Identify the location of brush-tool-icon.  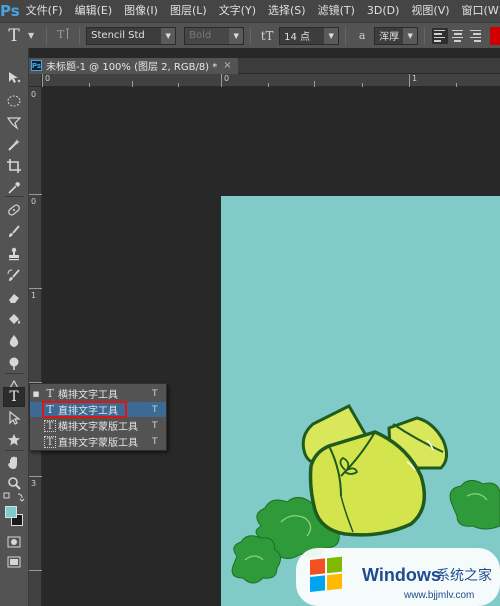
(14, 232).